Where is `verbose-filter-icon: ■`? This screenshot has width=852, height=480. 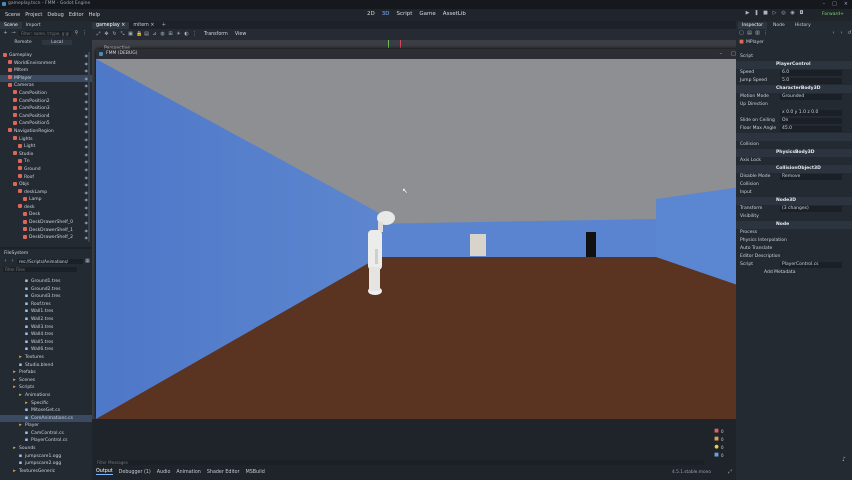 verbose-filter-icon: ■ is located at coordinates (716, 455).